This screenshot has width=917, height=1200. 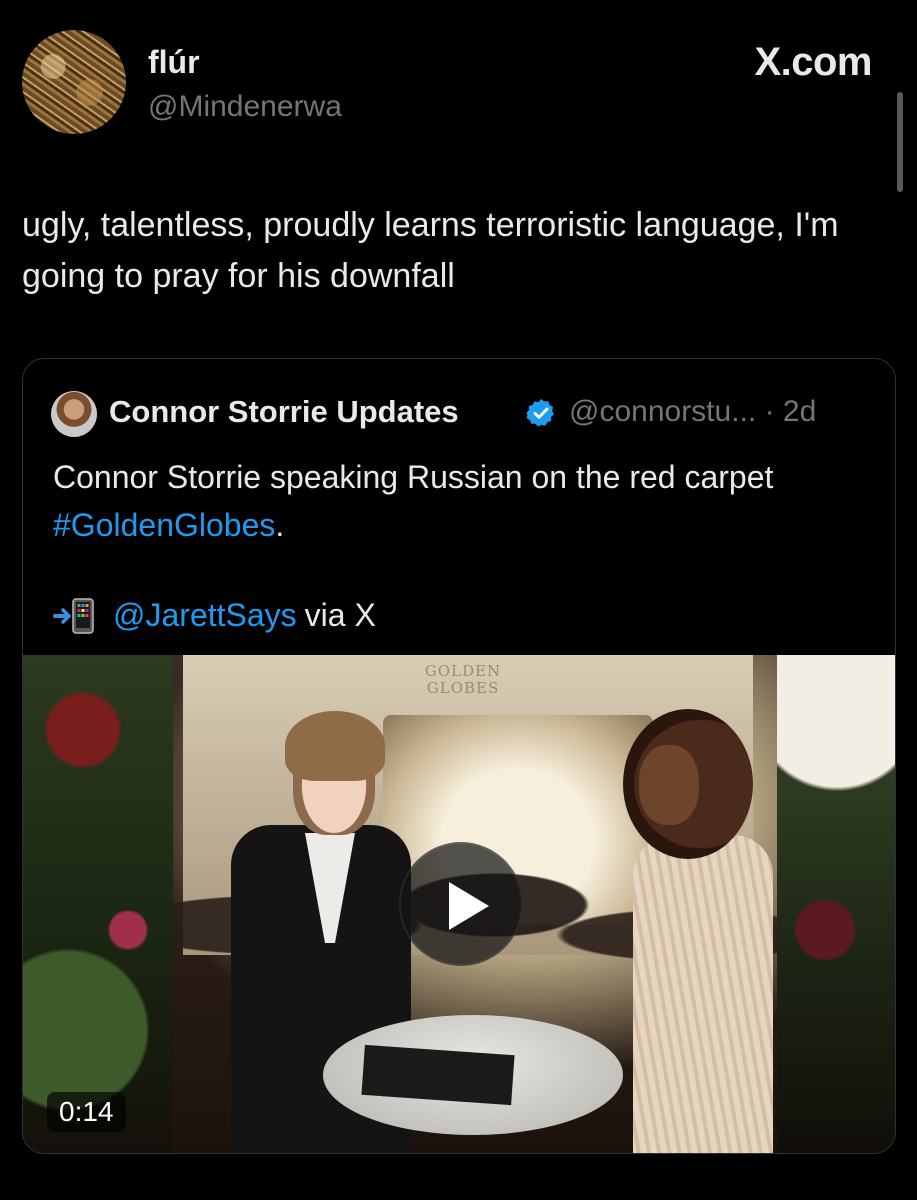 I want to click on quoted-time: · 2d, so click(x=790, y=411).